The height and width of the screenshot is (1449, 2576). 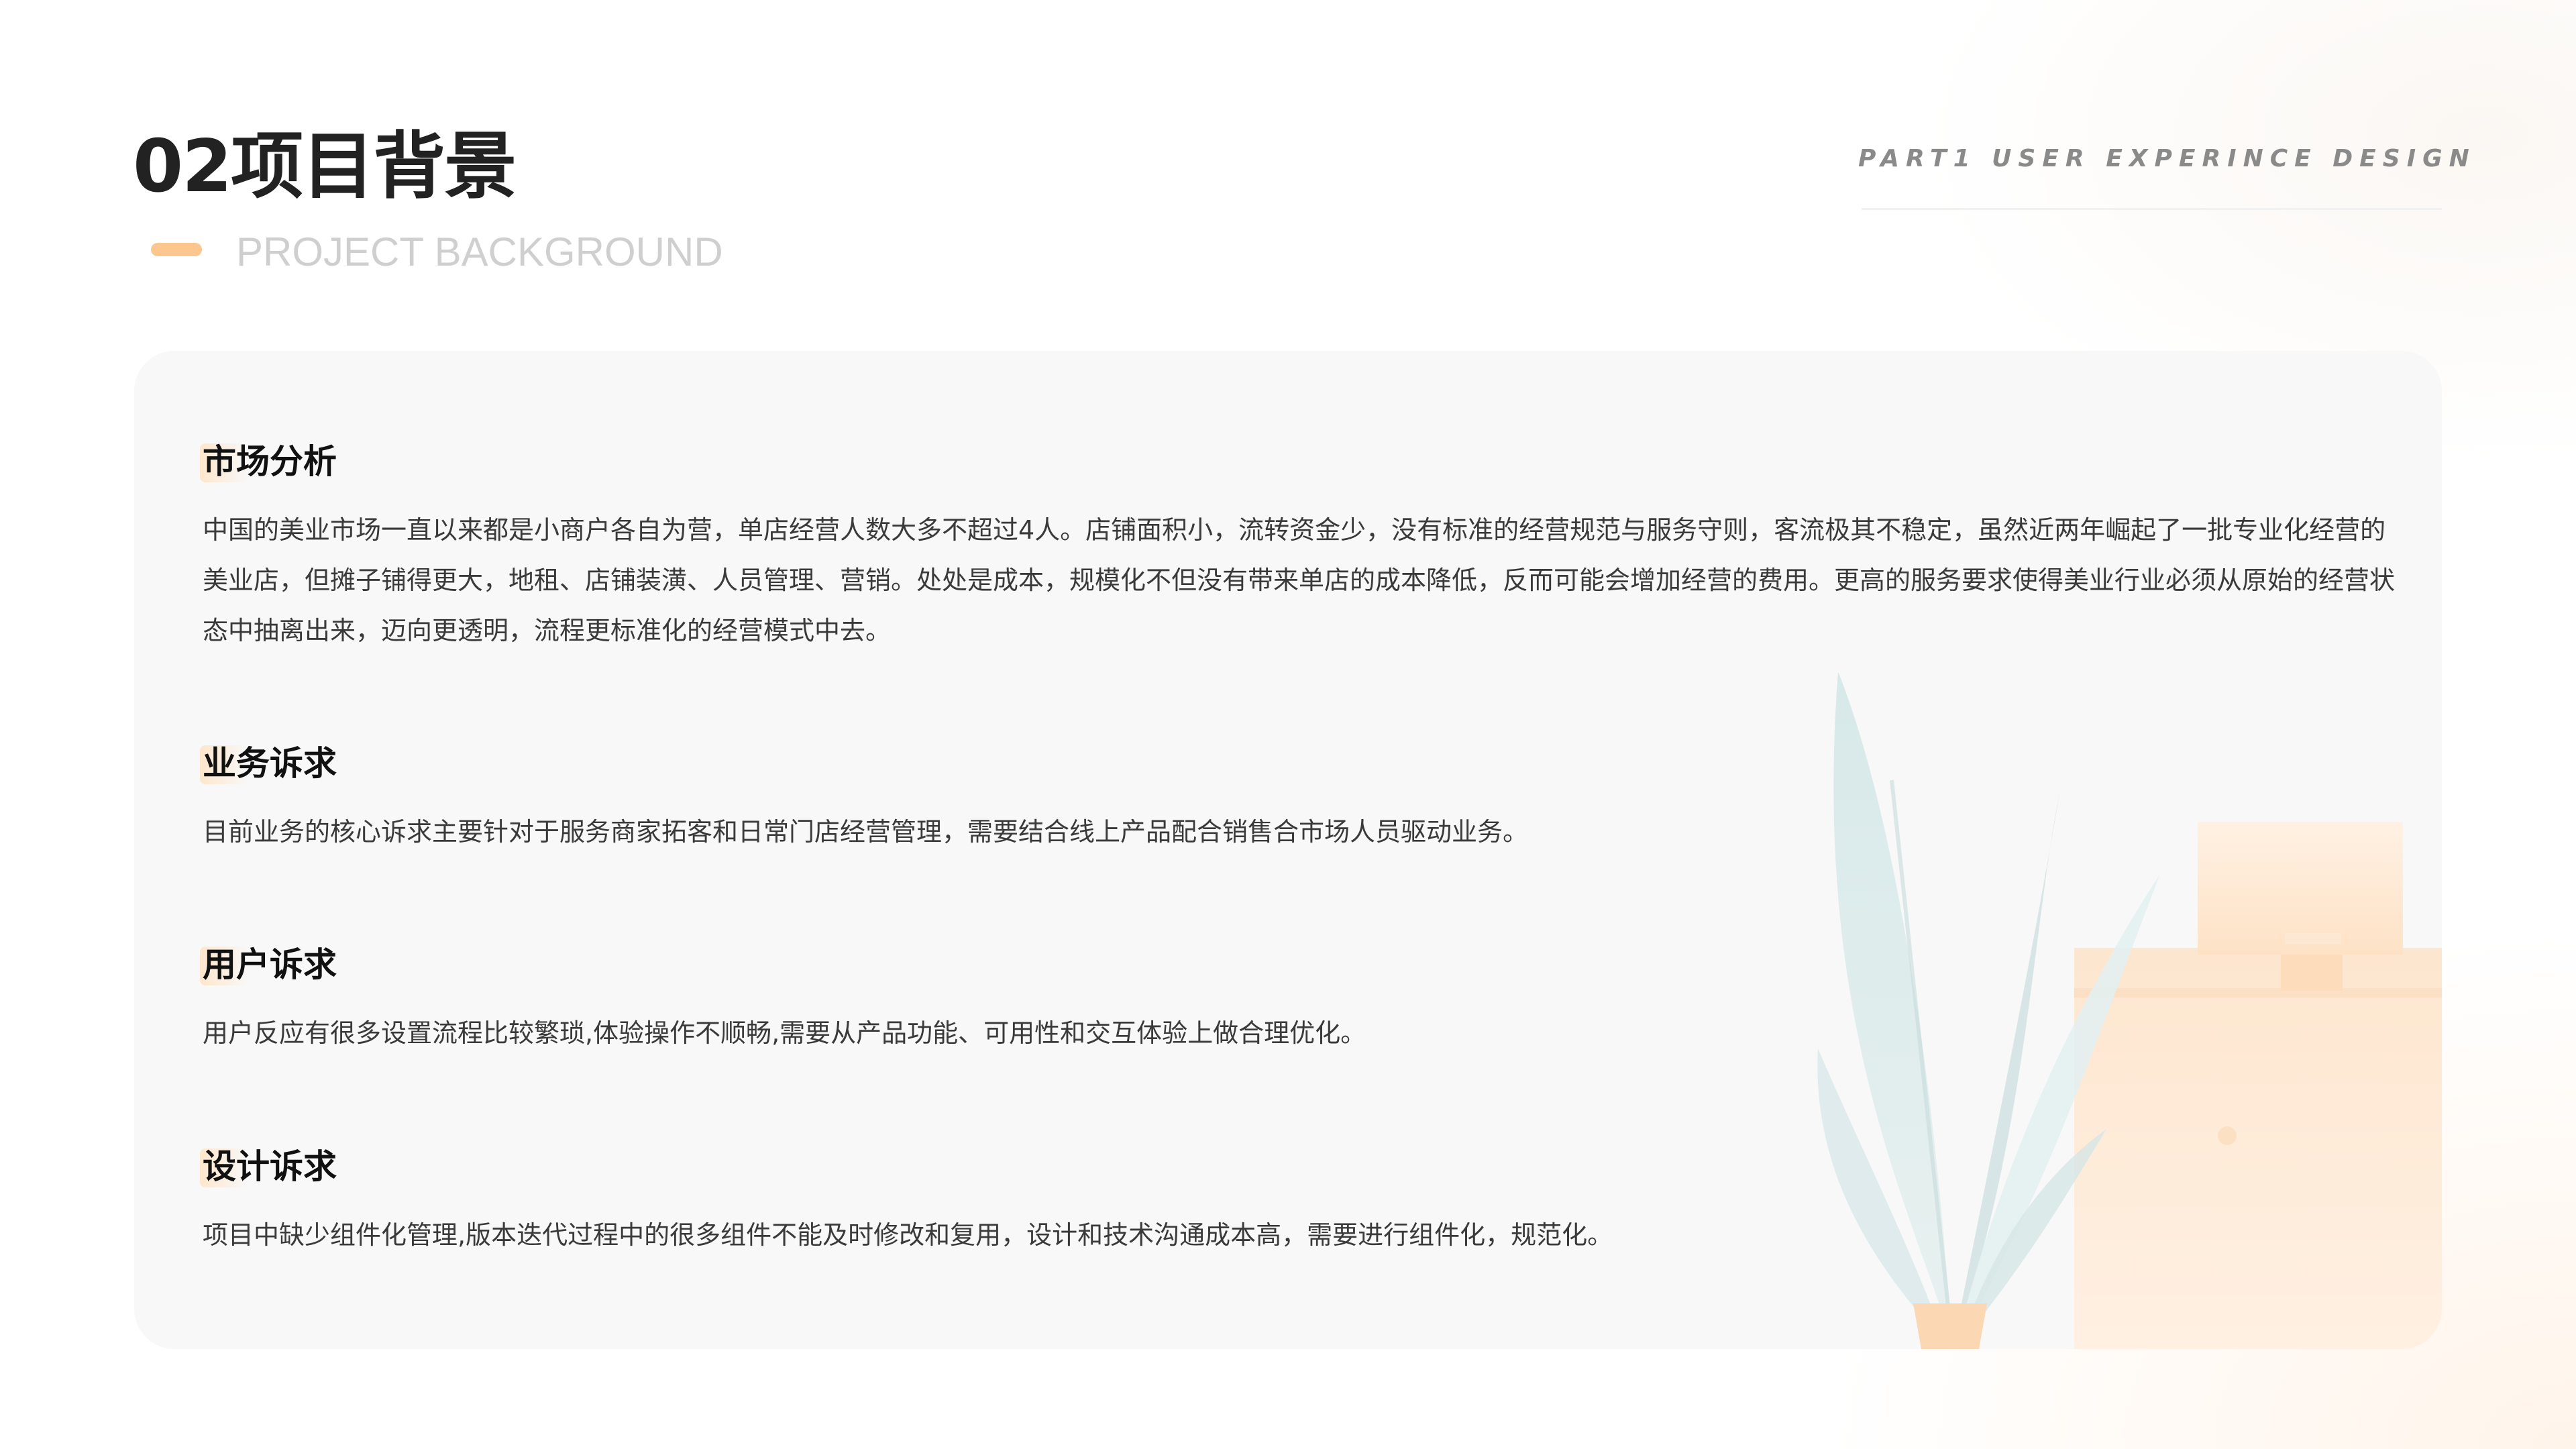 What do you see at coordinates (270, 763) in the screenshot?
I see `section-heading-text: 业务诉求` at bounding box center [270, 763].